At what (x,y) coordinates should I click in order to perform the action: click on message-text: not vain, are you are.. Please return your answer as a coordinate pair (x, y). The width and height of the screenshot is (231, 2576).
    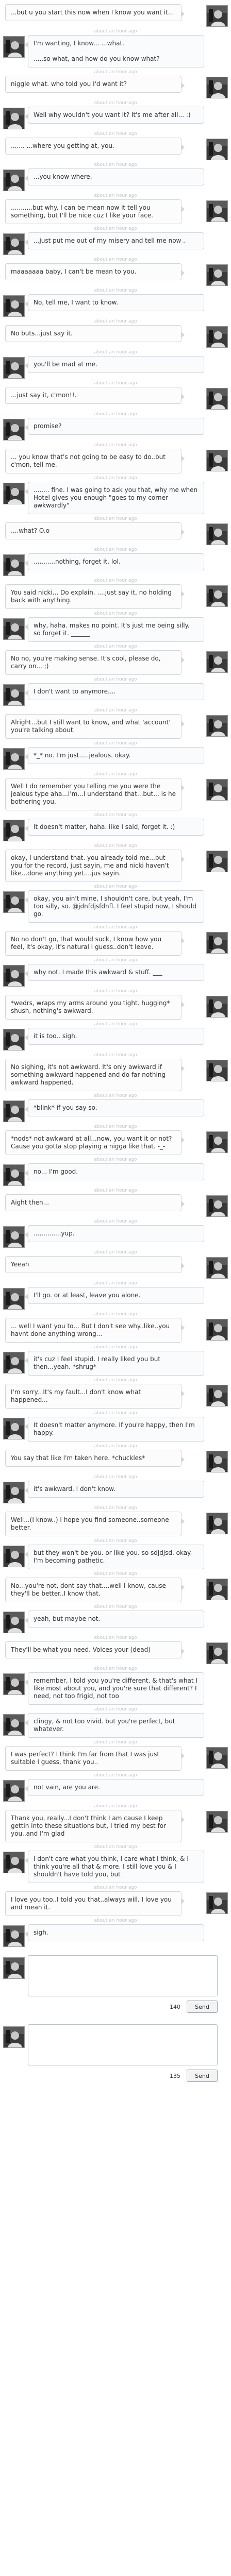
    Looking at the image, I should click on (114, 1787).